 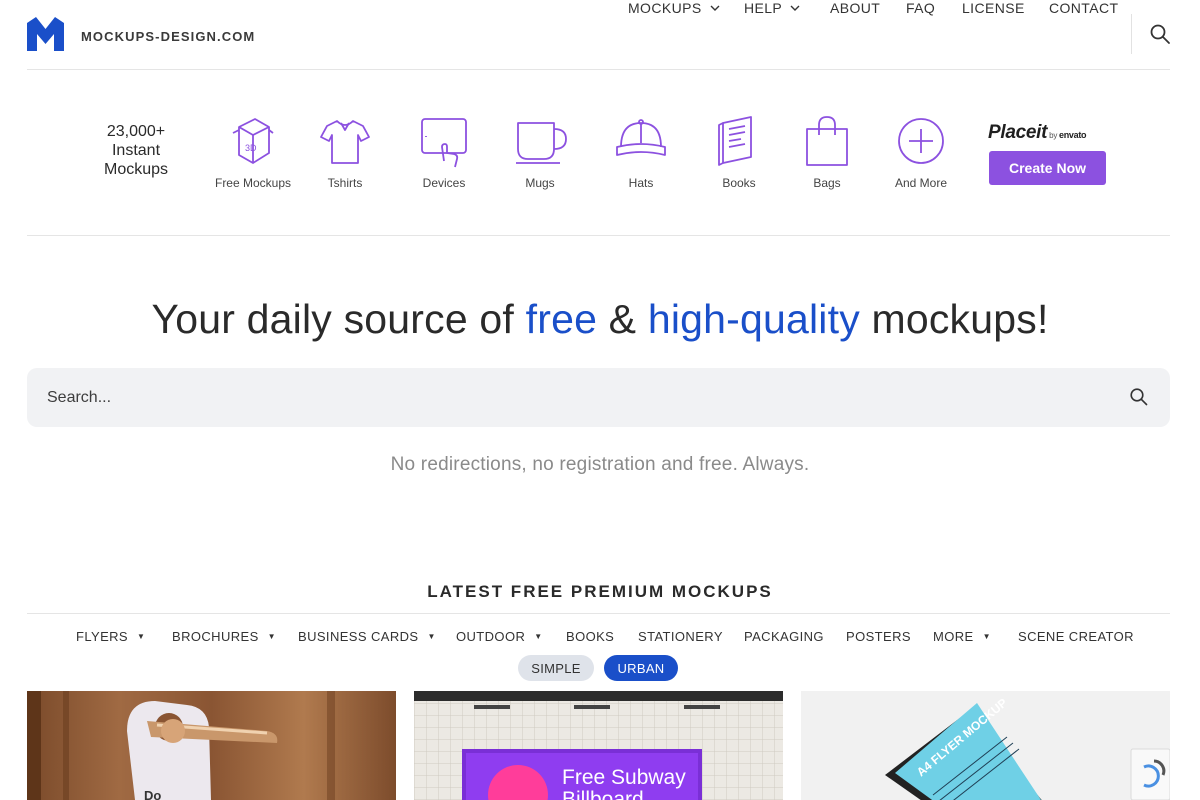 I want to click on 3d-box-icon: 3D, so click(x=253, y=141).